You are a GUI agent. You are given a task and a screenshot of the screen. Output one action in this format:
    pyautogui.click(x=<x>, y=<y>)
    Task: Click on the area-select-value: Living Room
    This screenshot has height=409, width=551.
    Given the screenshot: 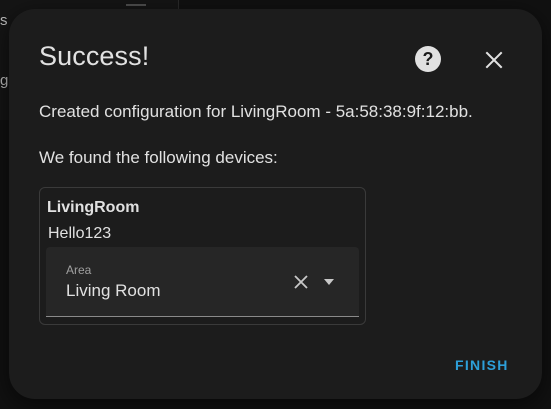 What is the action you would take?
    pyautogui.click(x=113, y=290)
    